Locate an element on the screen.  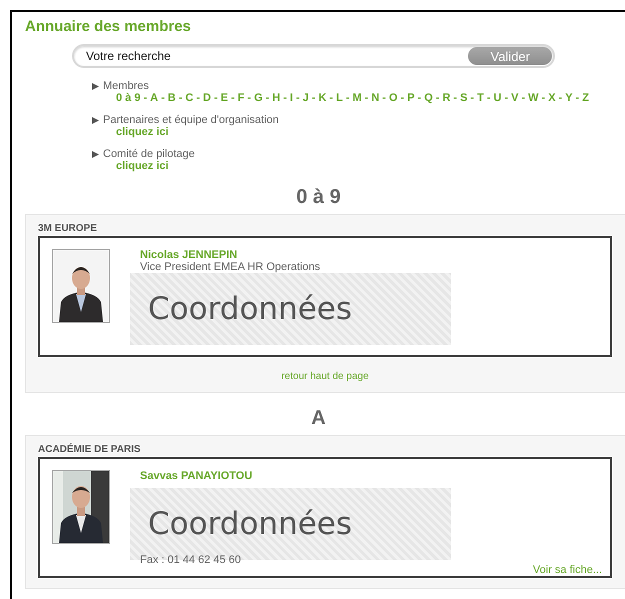
nav-label: Comité de pilotage is located at coordinates (149, 154).